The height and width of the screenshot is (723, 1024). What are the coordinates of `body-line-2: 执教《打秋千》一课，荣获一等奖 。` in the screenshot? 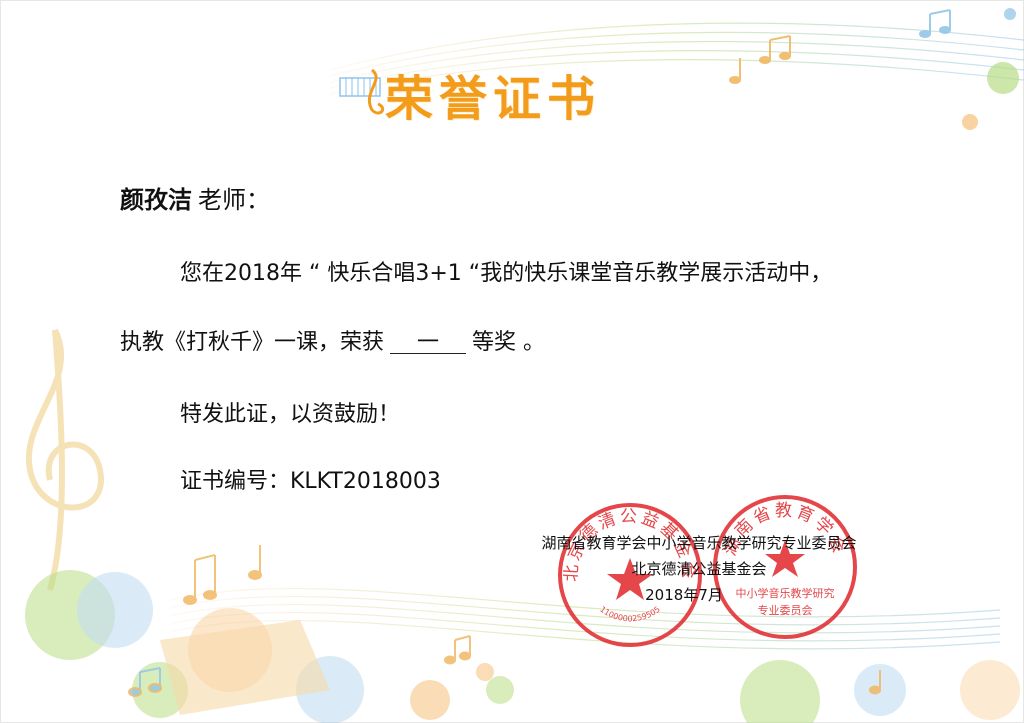 It's located at (332, 340).